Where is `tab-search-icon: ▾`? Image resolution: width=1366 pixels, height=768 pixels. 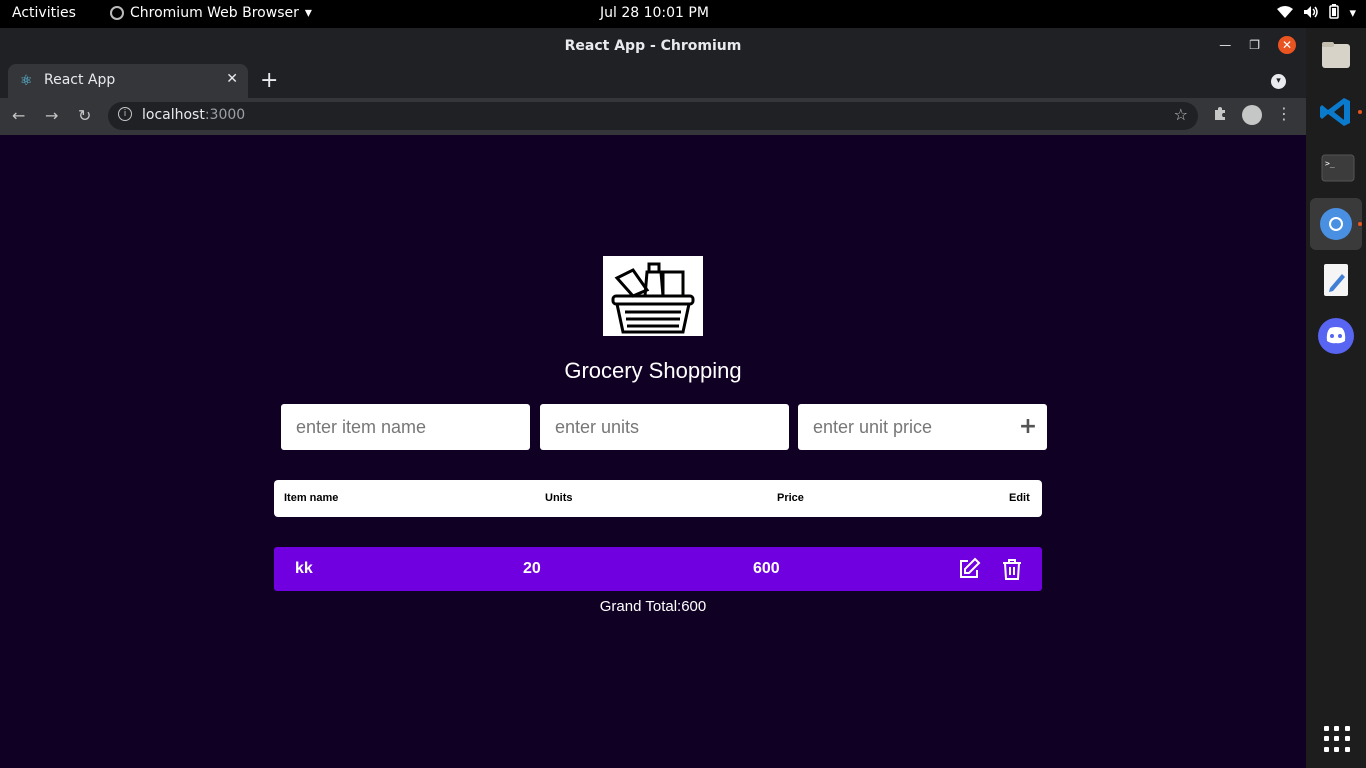 tab-search-icon: ▾ is located at coordinates (1278, 81).